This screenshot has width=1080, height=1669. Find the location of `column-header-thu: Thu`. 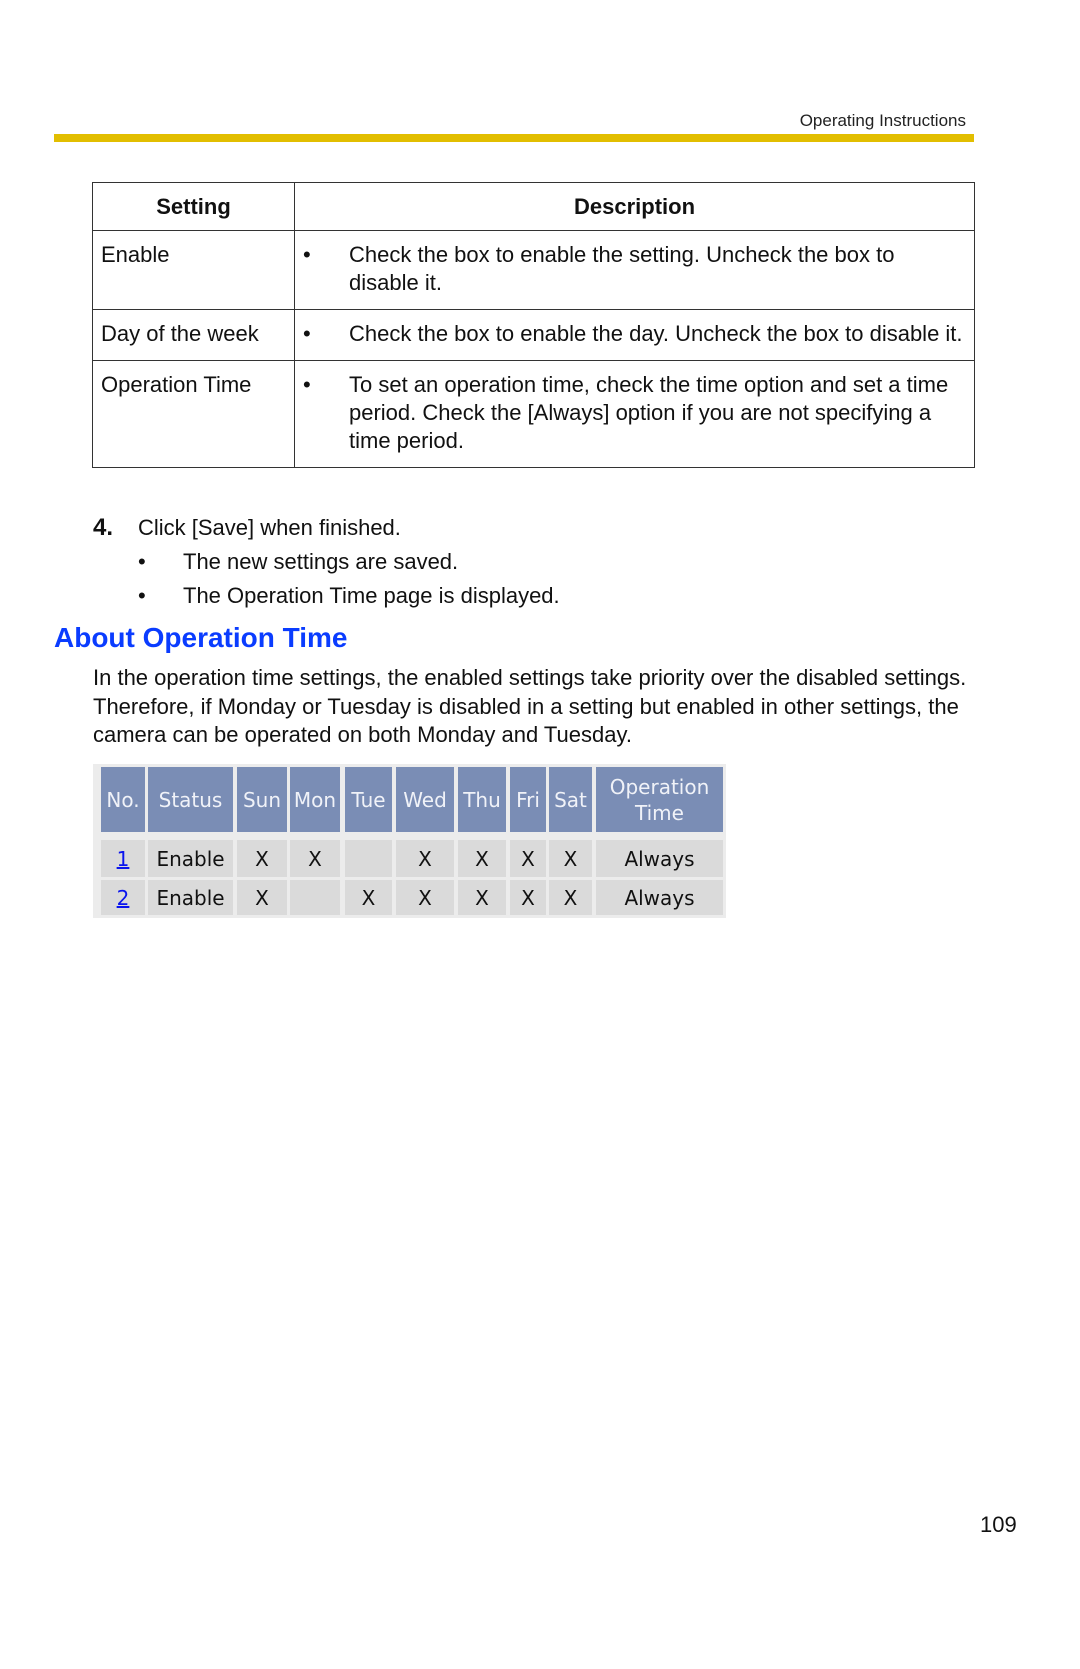

column-header-thu: Thu is located at coordinates (482, 799).